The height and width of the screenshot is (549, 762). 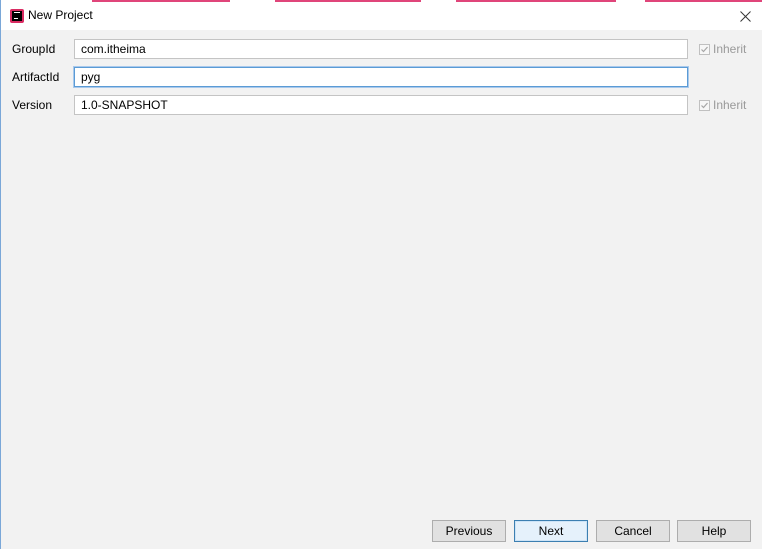 I want to click on close-icon, so click(x=745, y=16).